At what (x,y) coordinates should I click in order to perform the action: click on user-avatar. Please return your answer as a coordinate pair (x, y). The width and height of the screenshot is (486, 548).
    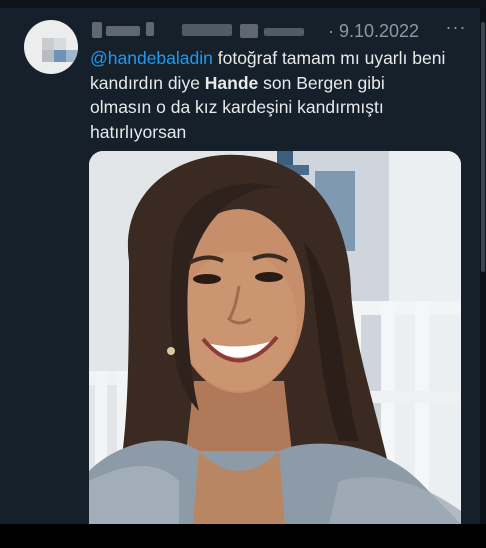
    Looking at the image, I should click on (51, 47).